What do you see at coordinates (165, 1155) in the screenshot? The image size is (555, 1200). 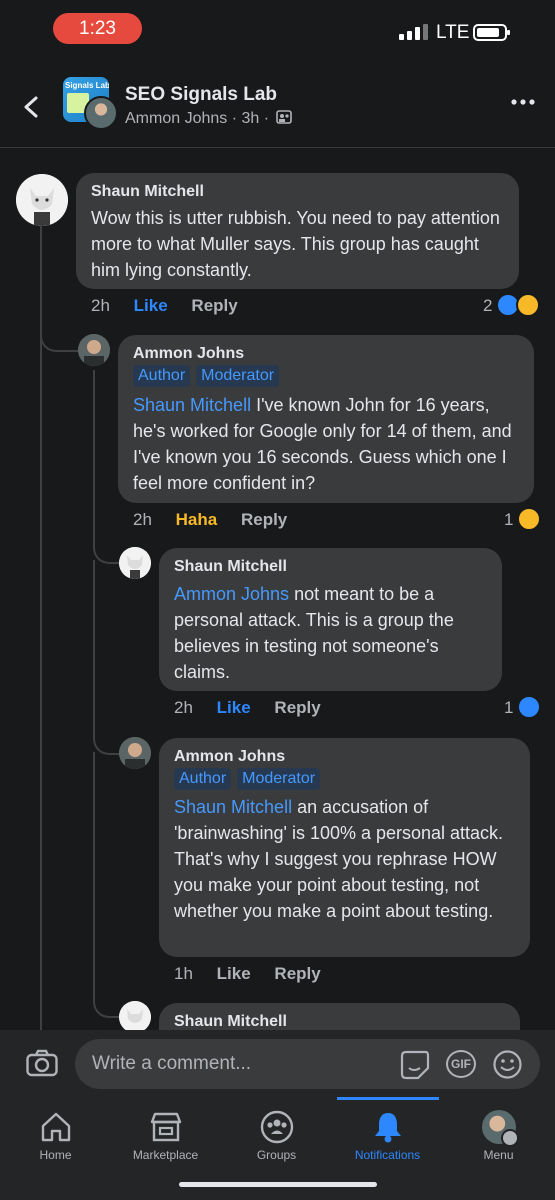 I see `tab-marketplace-label: Marketplace` at bounding box center [165, 1155].